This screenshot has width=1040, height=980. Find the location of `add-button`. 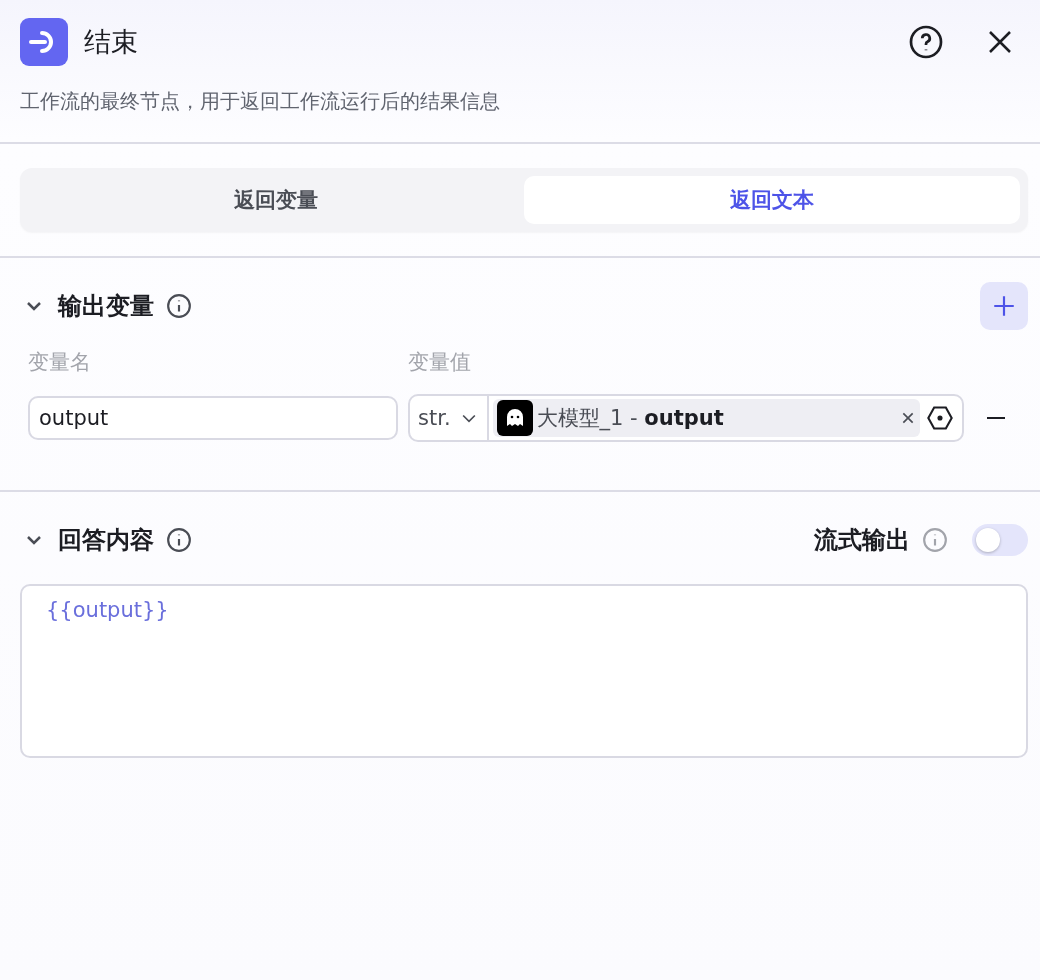

add-button is located at coordinates (1004, 306).